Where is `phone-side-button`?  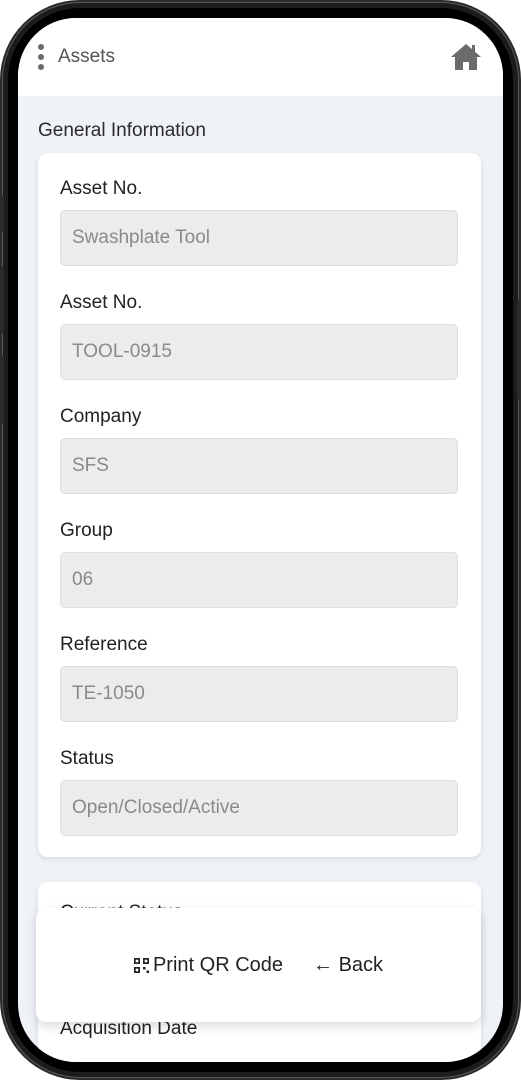
phone-side-button is located at coordinates (2, 214).